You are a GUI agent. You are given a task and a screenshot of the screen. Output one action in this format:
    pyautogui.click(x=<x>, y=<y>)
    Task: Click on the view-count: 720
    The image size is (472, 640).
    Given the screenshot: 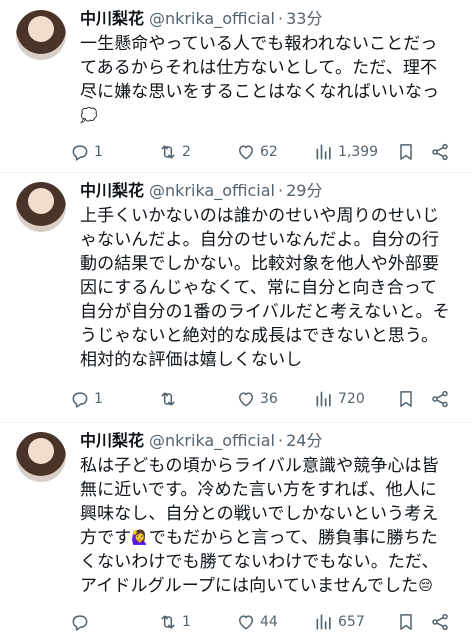 What is the action you would take?
    pyautogui.click(x=351, y=399)
    